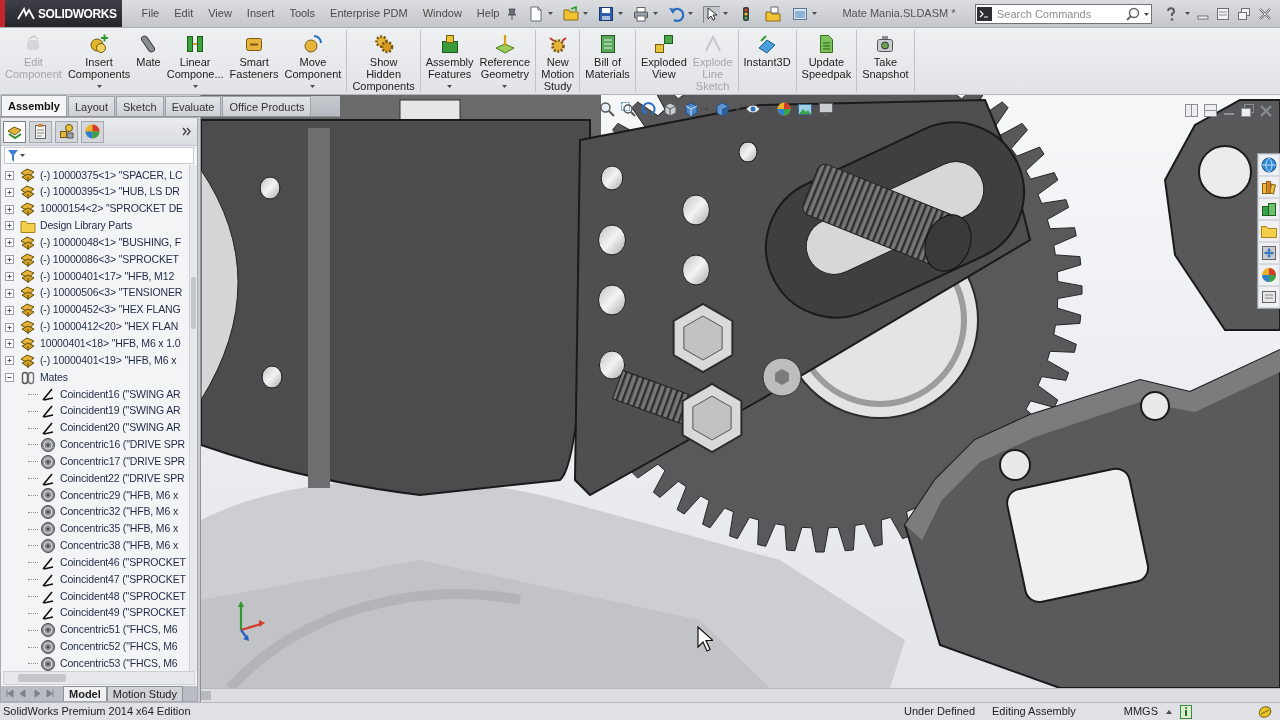 Image resolution: width=1280 pixels, height=720 pixels. Describe the element at coordinates (122, 461) in the screenshot. I see `tree-item: Concentric17 ("DRIVE SPR` at that location.